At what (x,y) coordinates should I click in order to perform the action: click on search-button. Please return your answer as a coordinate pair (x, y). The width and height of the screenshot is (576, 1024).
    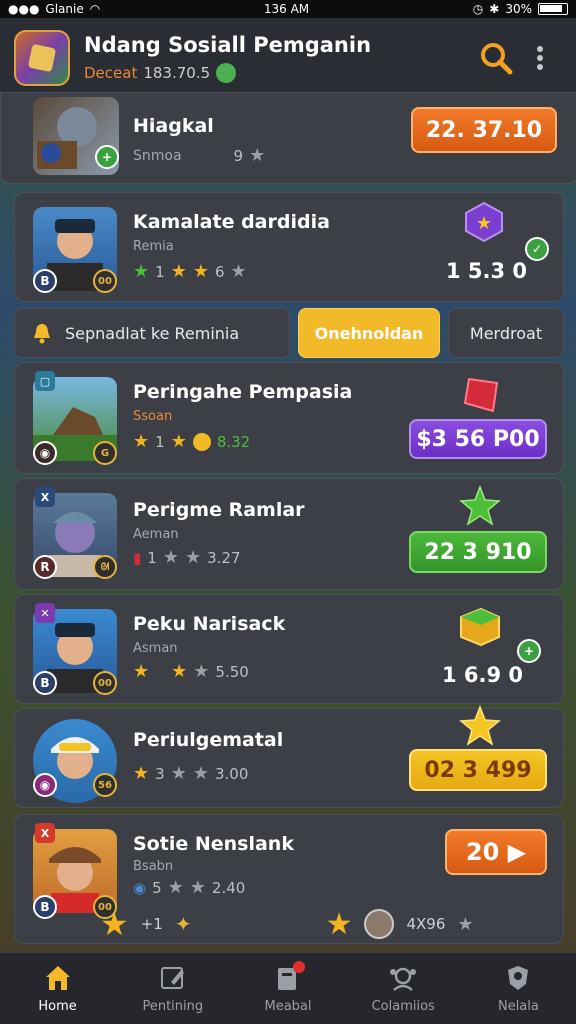
    Looking at the image, I should click on (496, 58).